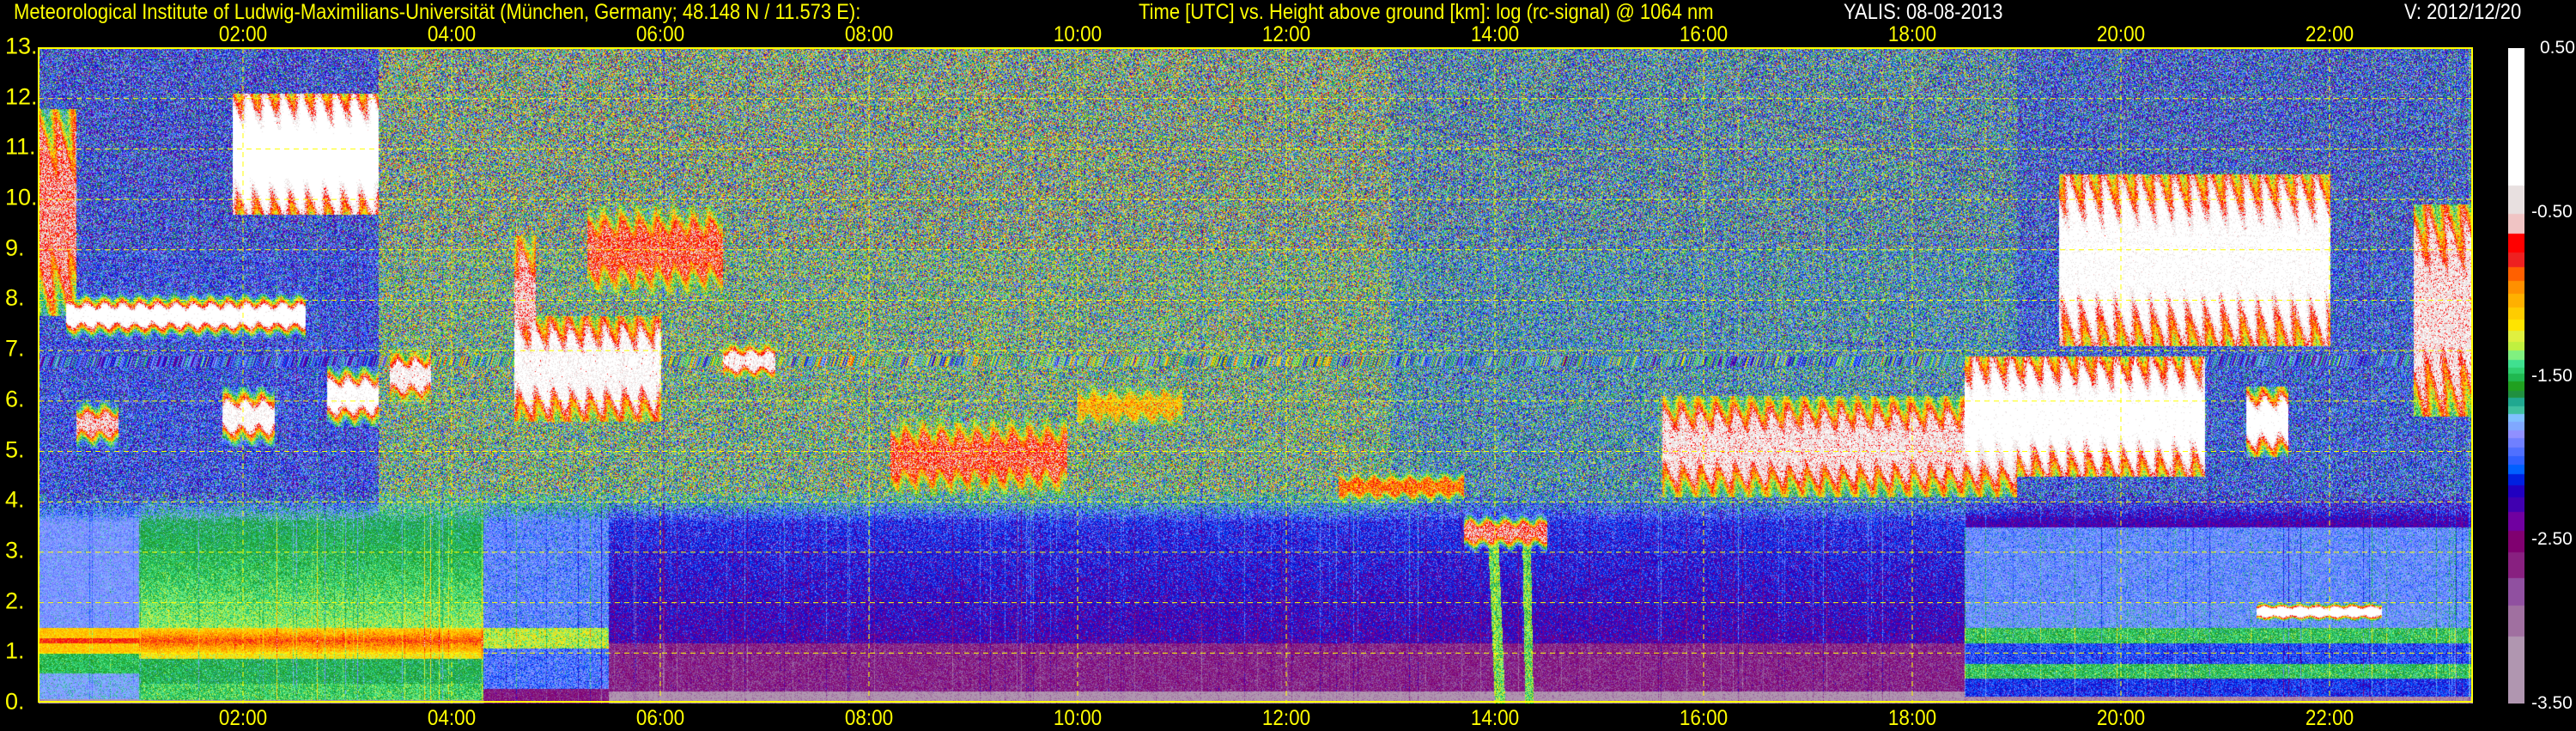  What do you see at coordinates (2552, 539) in the screenshot?
I see `colorbar-tick-label: -2.50` at bounding box center [2552, 539].